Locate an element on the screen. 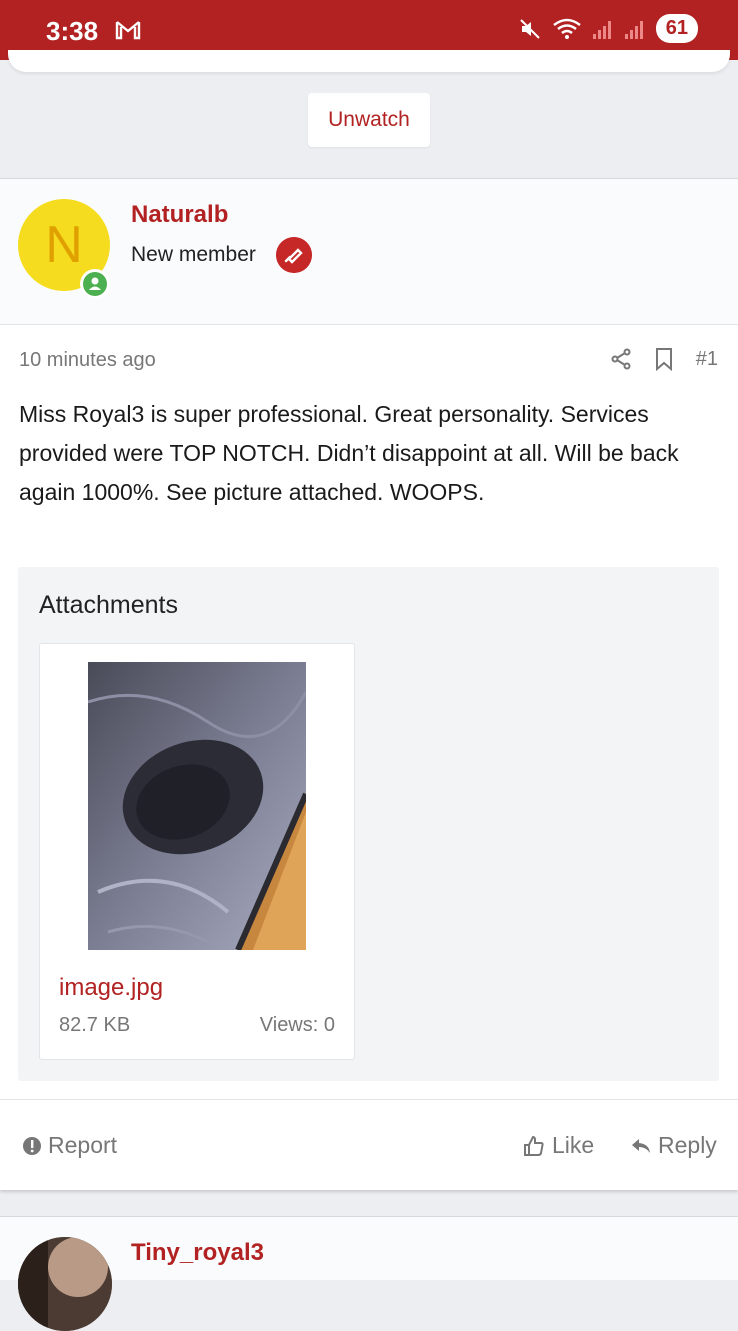 The height and width of the screenshot is (1331, 738). reply-button: Reply is located at coordinates (673, 1145).